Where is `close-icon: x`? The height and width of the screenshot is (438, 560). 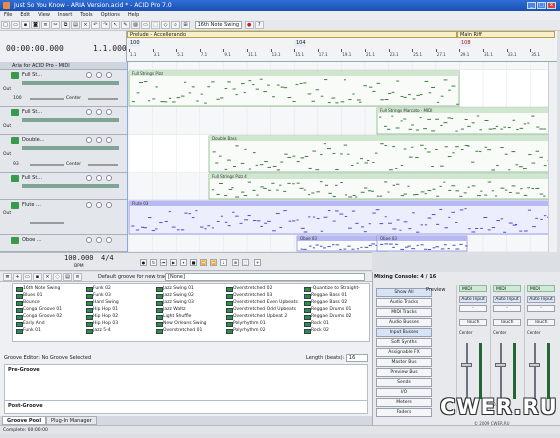
close-icon: x is located at coordinates (551, 5).